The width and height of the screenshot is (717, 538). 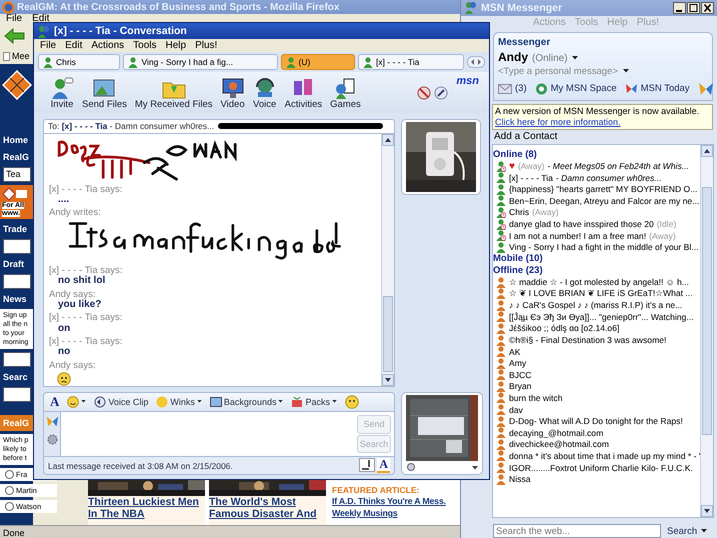 I want to click on contact-item: AK, so click(x=506, y=352).